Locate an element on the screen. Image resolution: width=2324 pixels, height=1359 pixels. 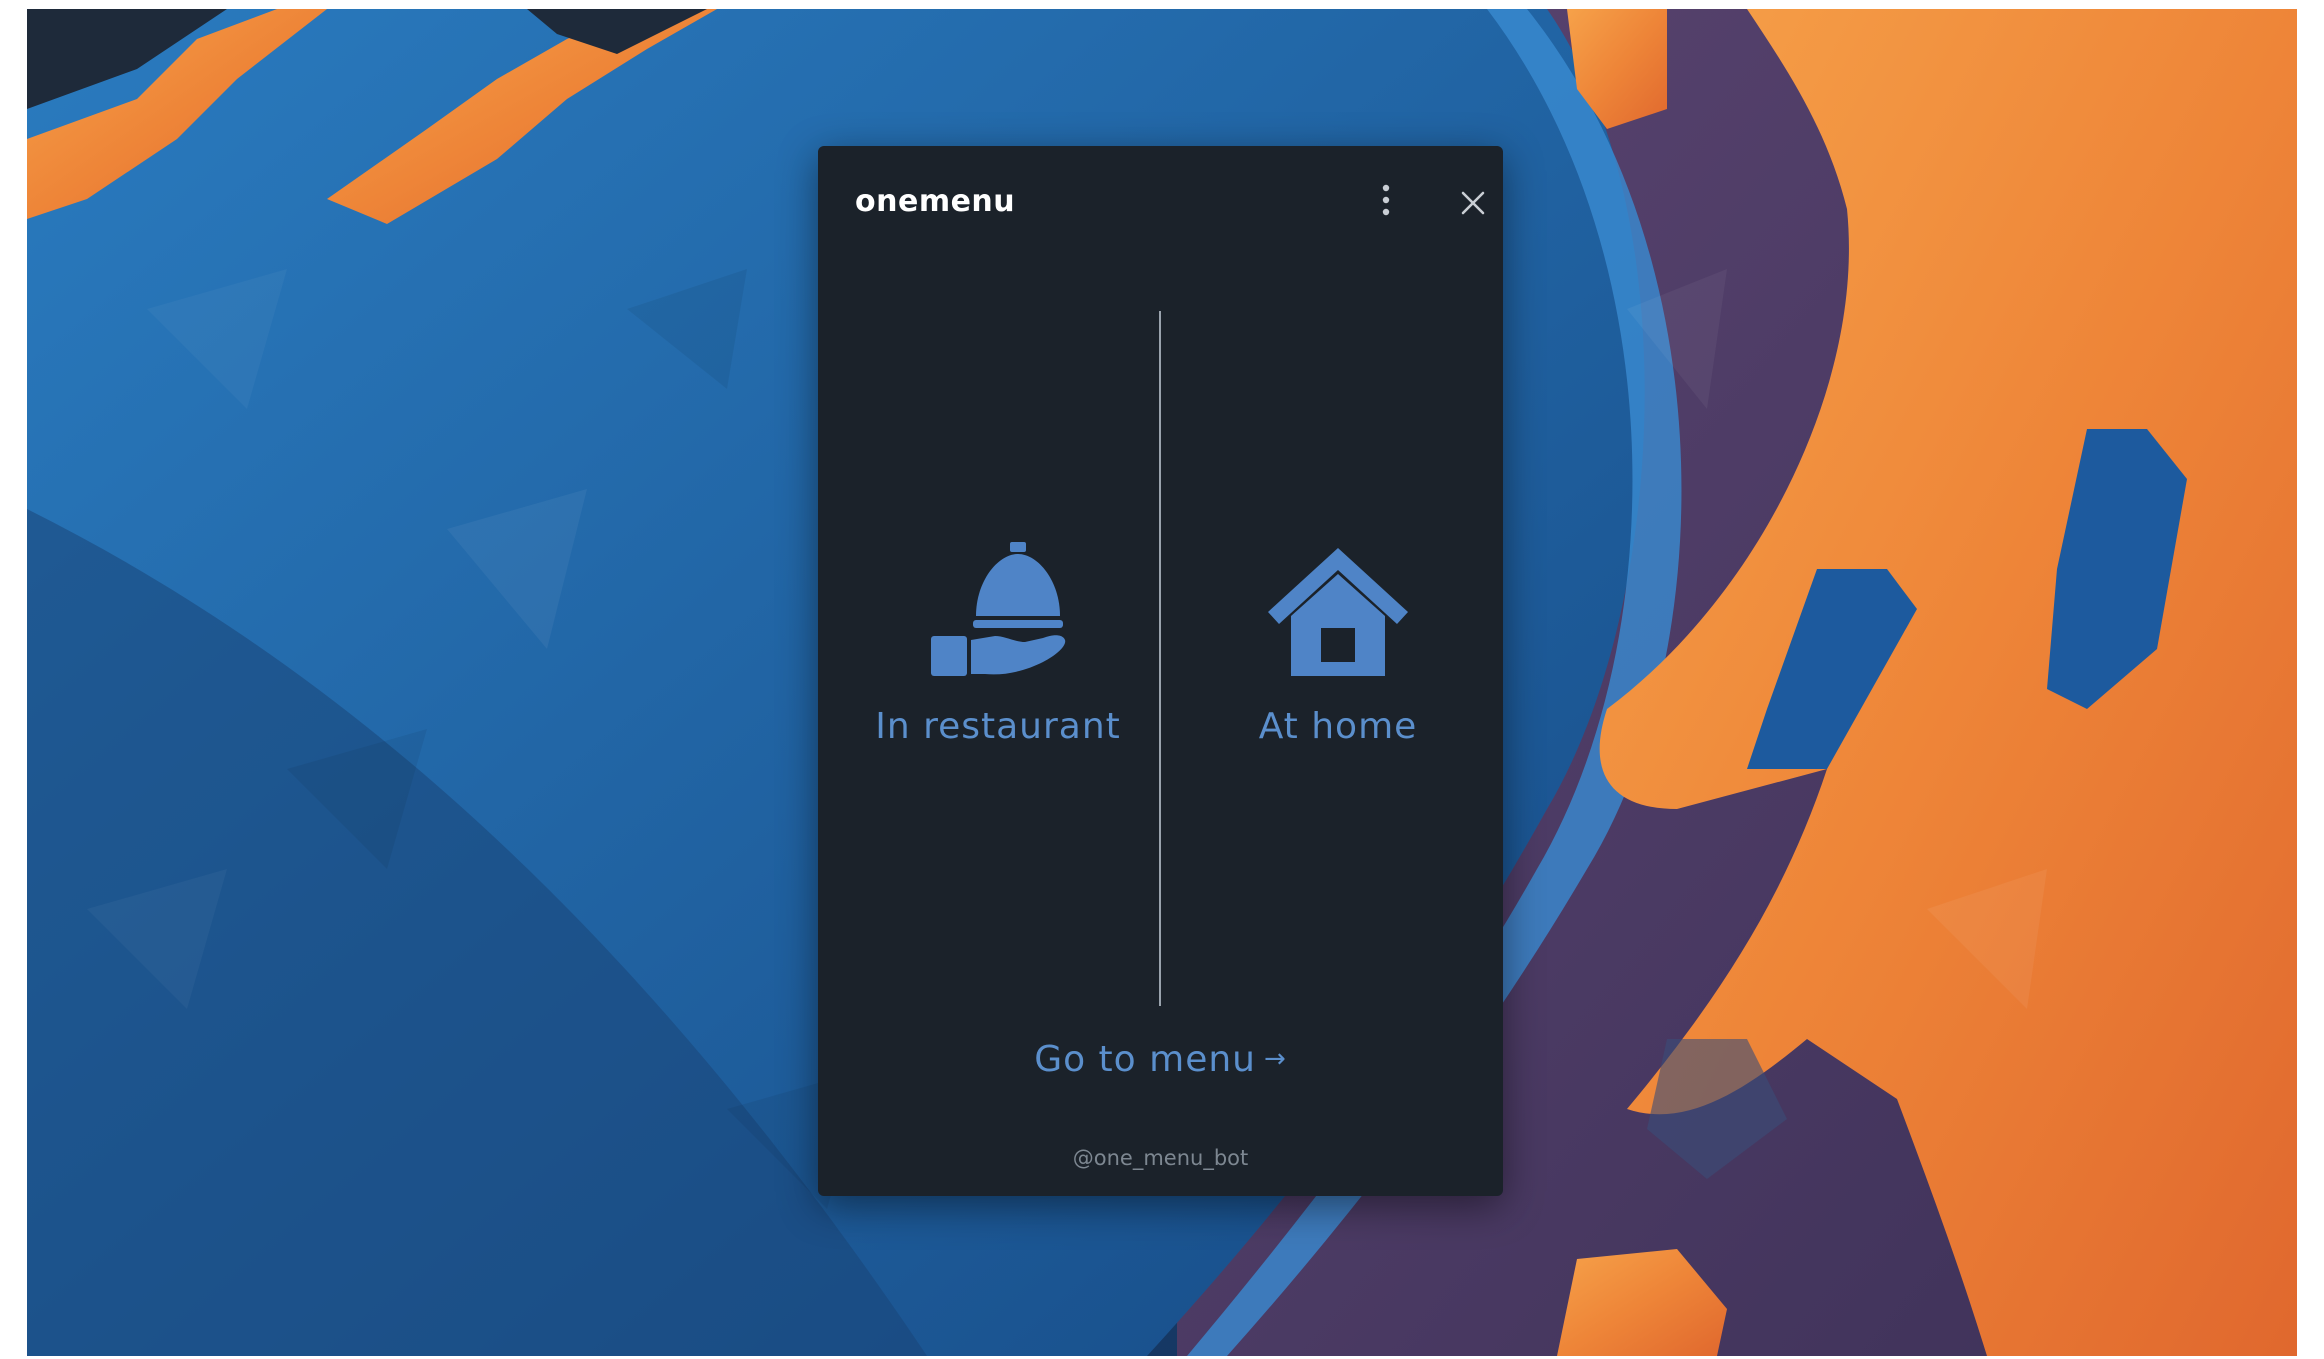
go-to-menu-label: Go to menu is located at coordinates (1145, 1059).